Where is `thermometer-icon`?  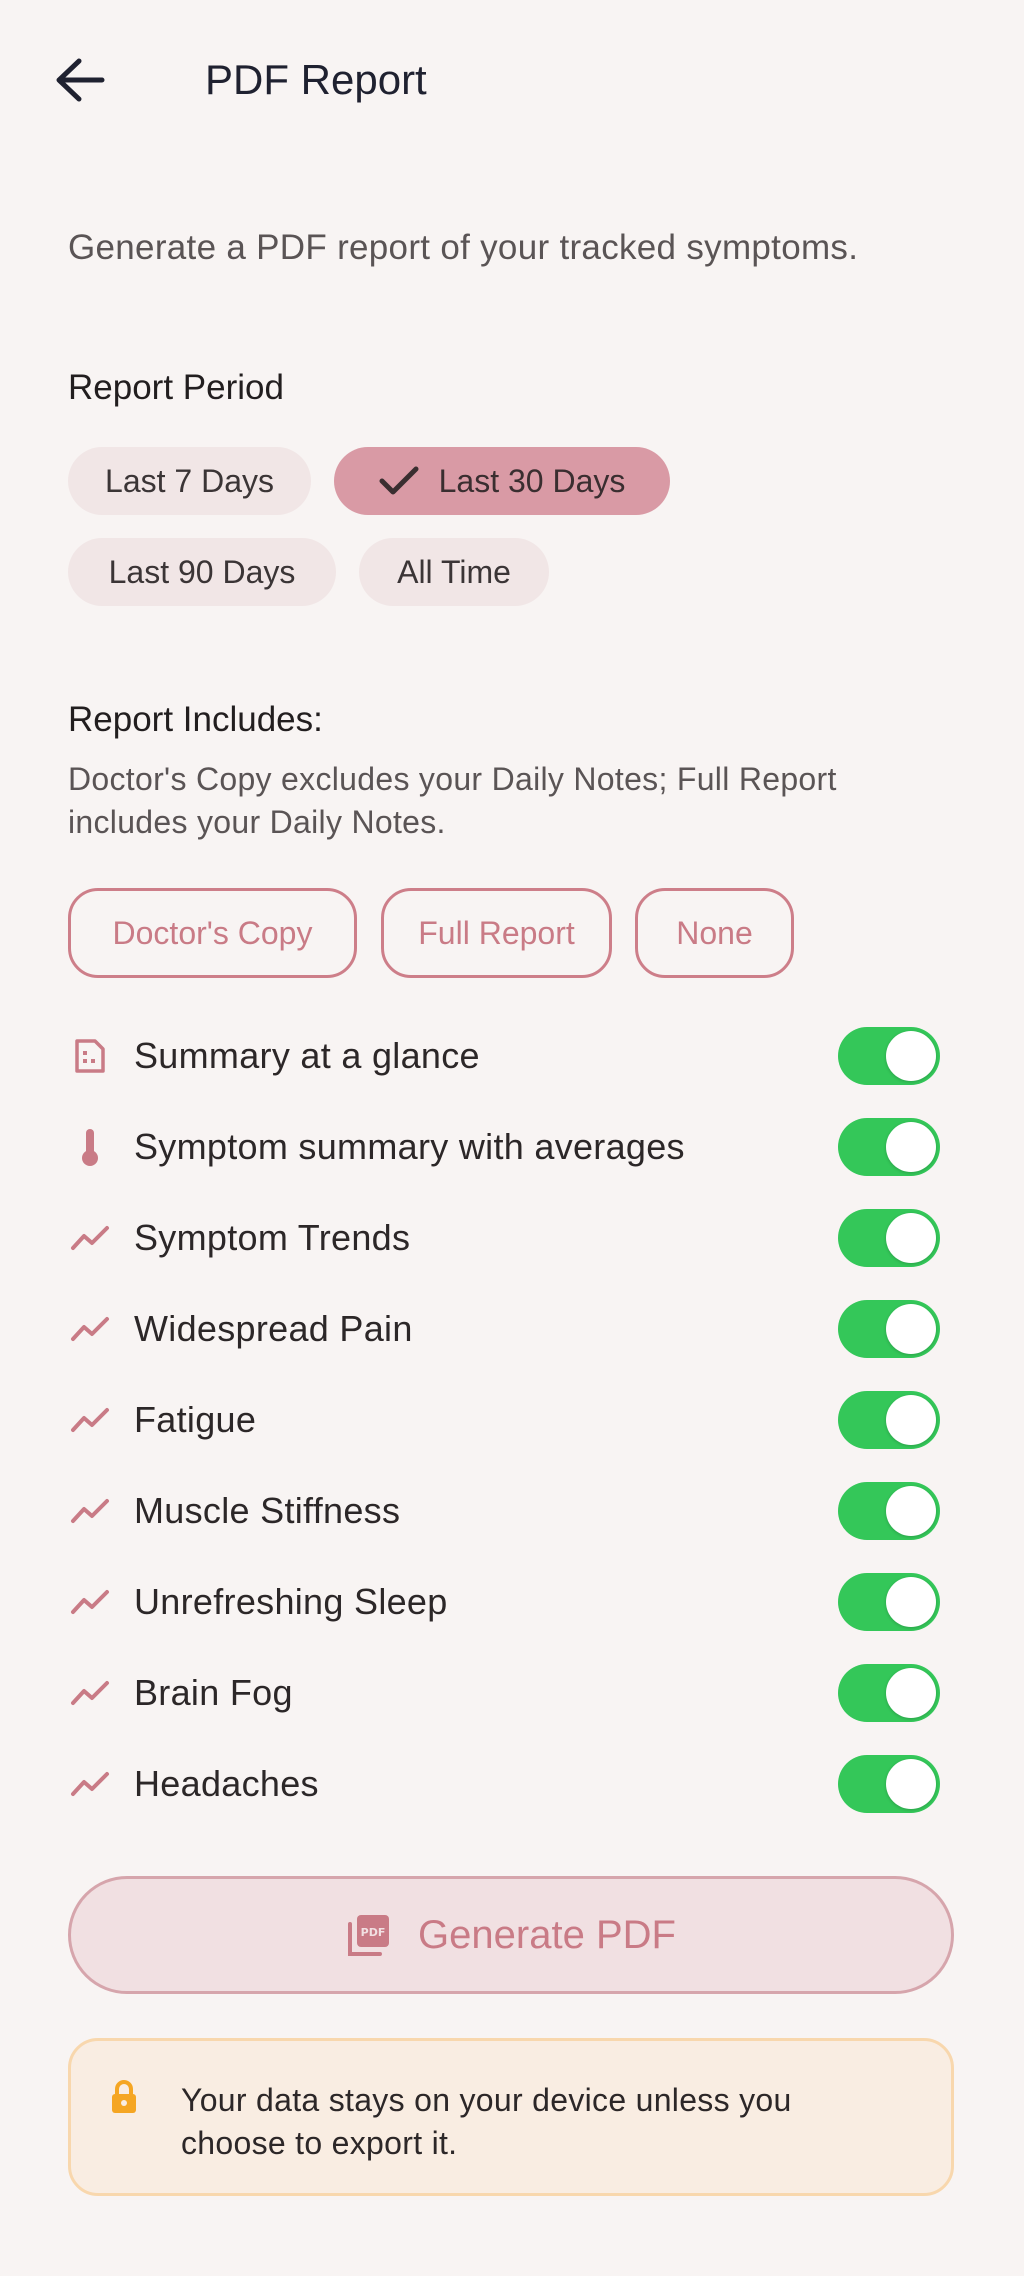
thermometer-icon is located at coordinates (90, 1147).